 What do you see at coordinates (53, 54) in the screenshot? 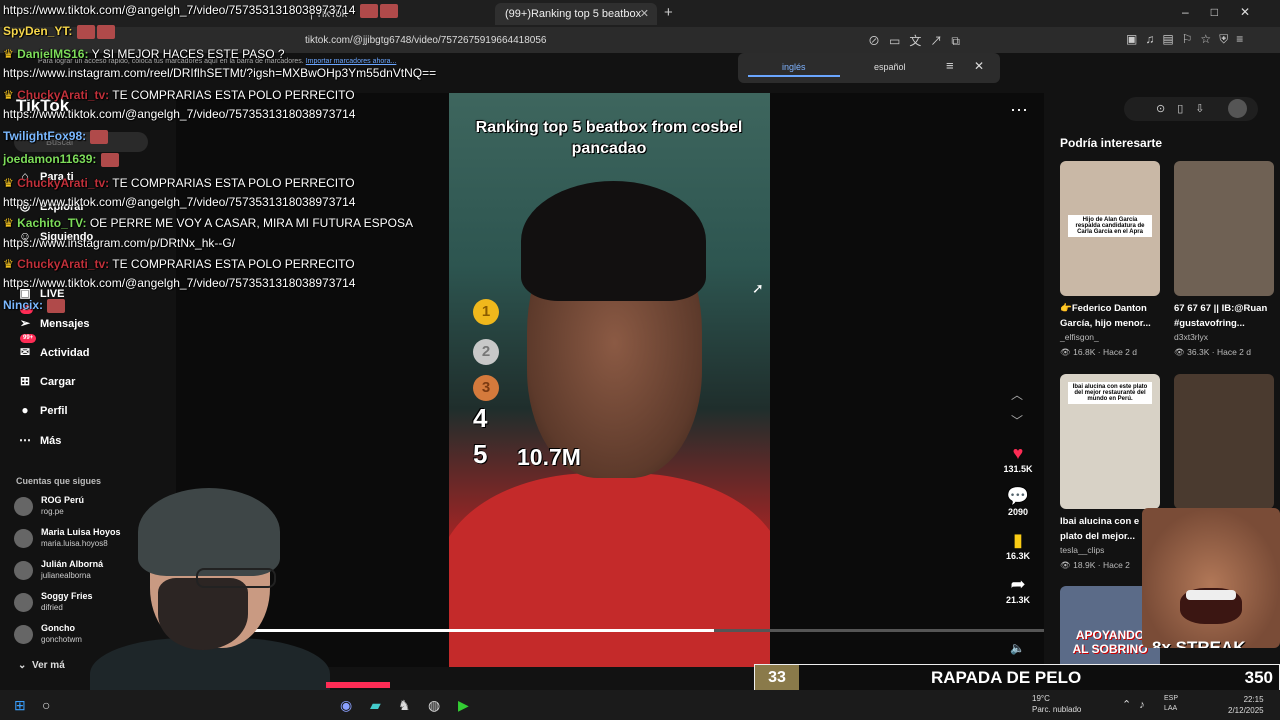
I see `chat-user: DanielMS16:` at bounding box center [53, 54].